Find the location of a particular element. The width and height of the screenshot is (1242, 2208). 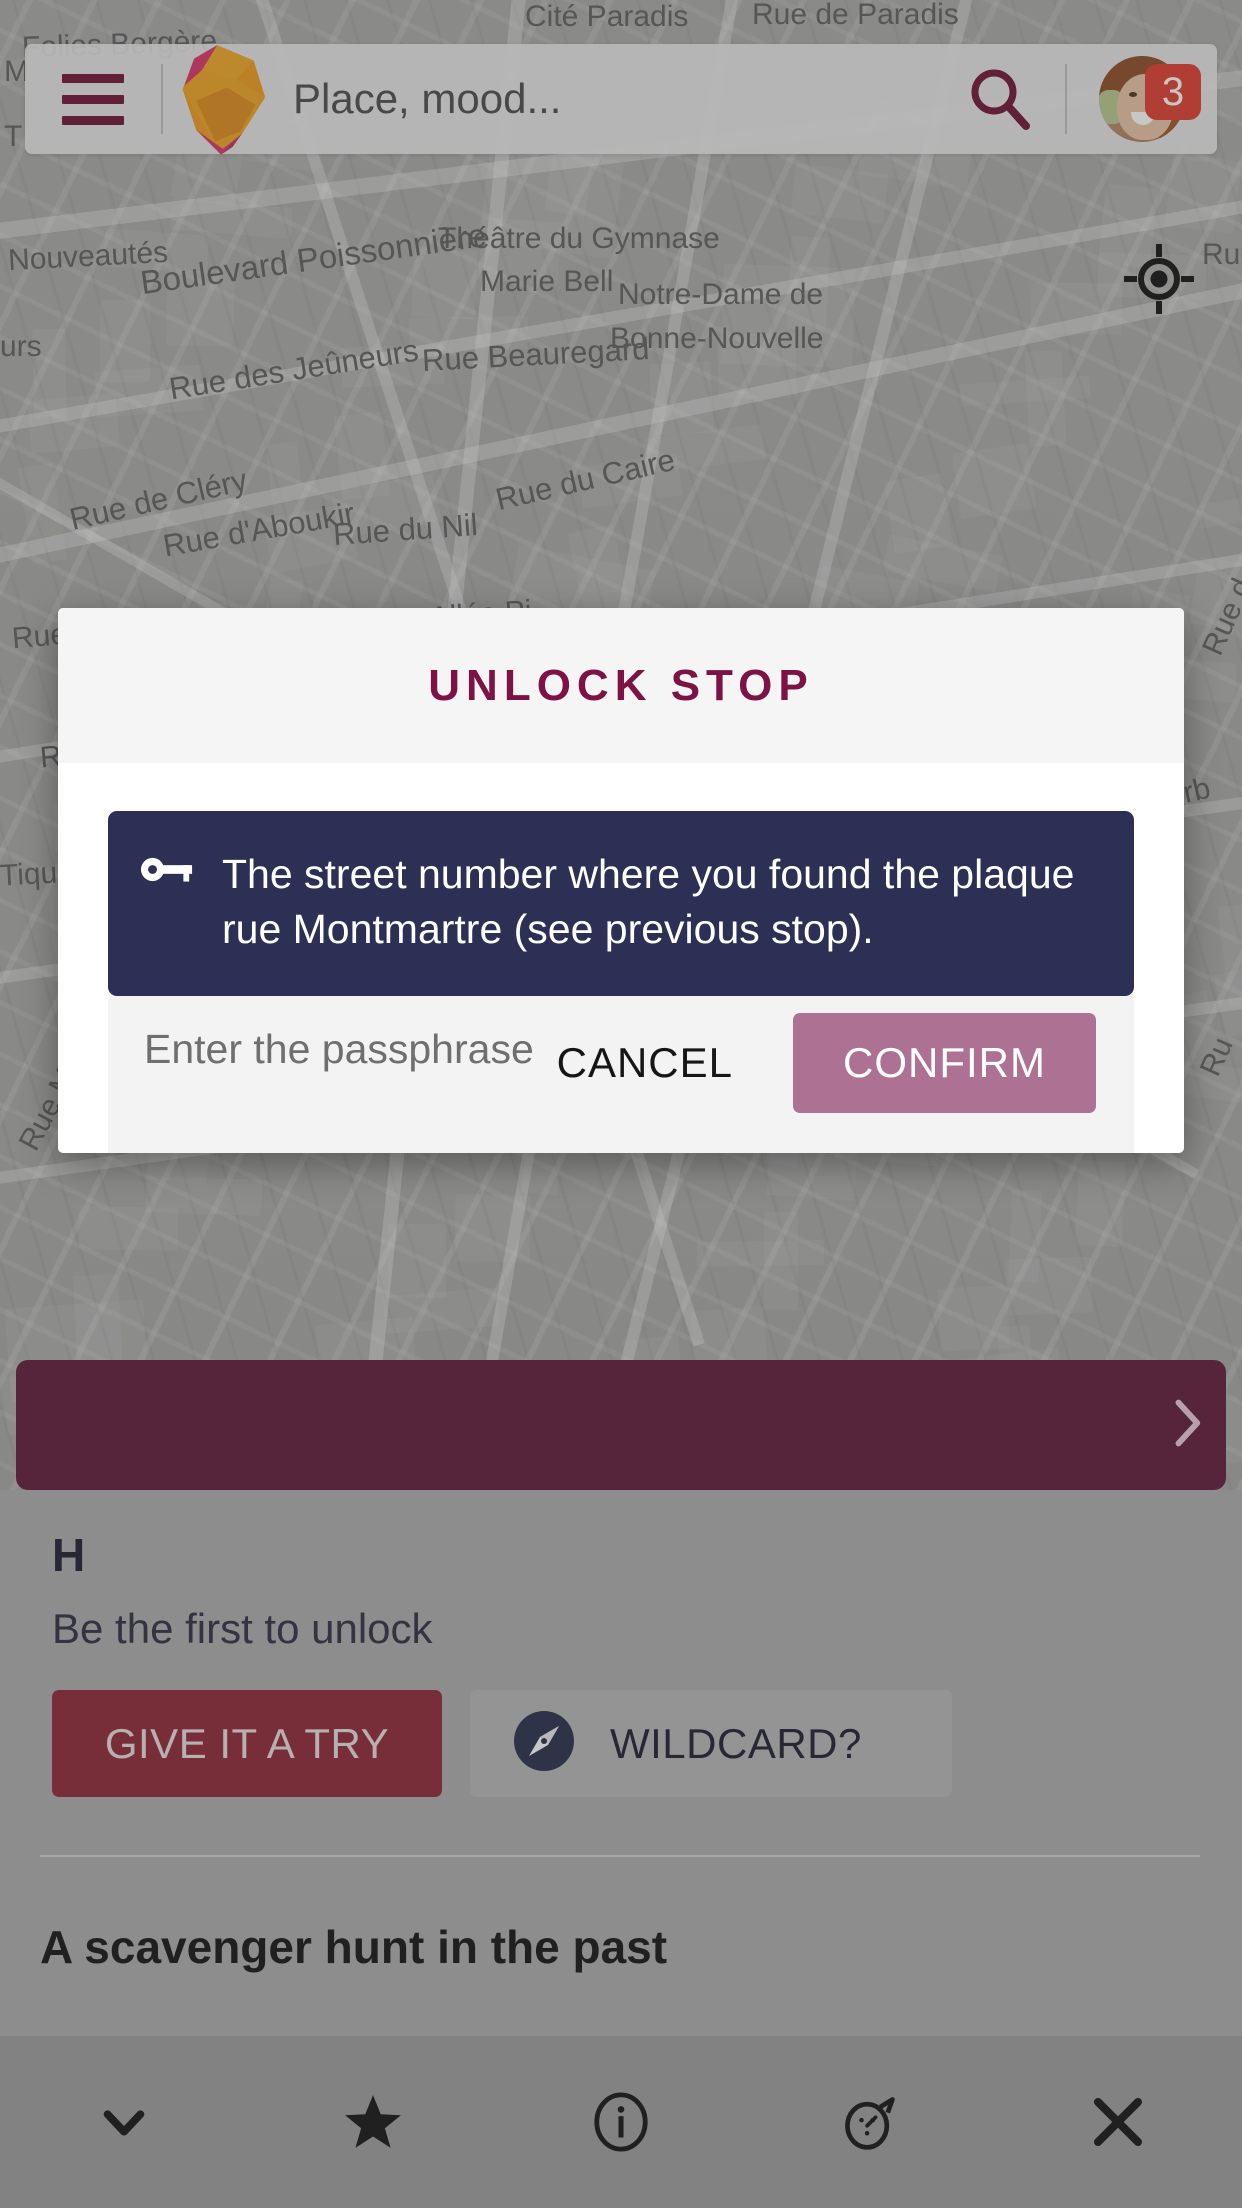

dialog-title: UNLOCK STOP is located at coordinates (621, 685).